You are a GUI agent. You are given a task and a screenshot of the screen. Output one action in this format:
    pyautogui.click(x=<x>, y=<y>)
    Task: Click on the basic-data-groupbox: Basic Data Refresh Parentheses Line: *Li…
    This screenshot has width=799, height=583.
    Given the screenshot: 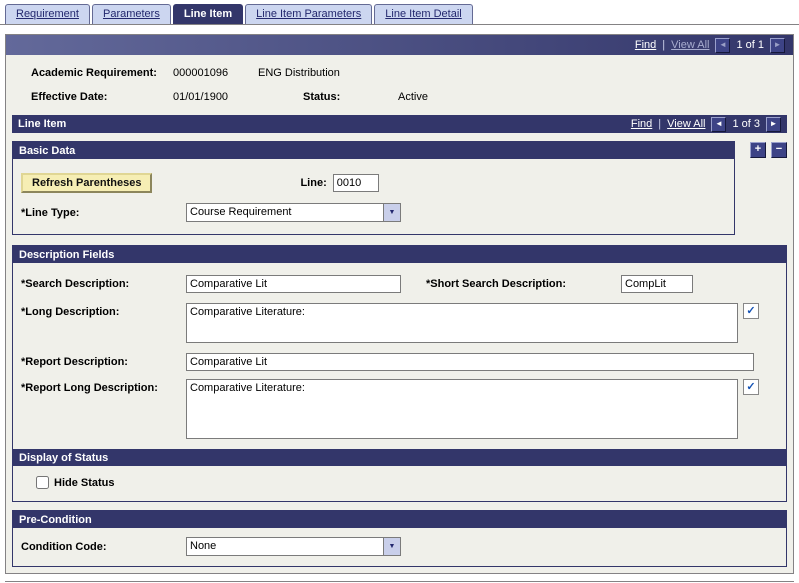 What is the action you would take?
    pyautogui.click(x=373, y=188)
    